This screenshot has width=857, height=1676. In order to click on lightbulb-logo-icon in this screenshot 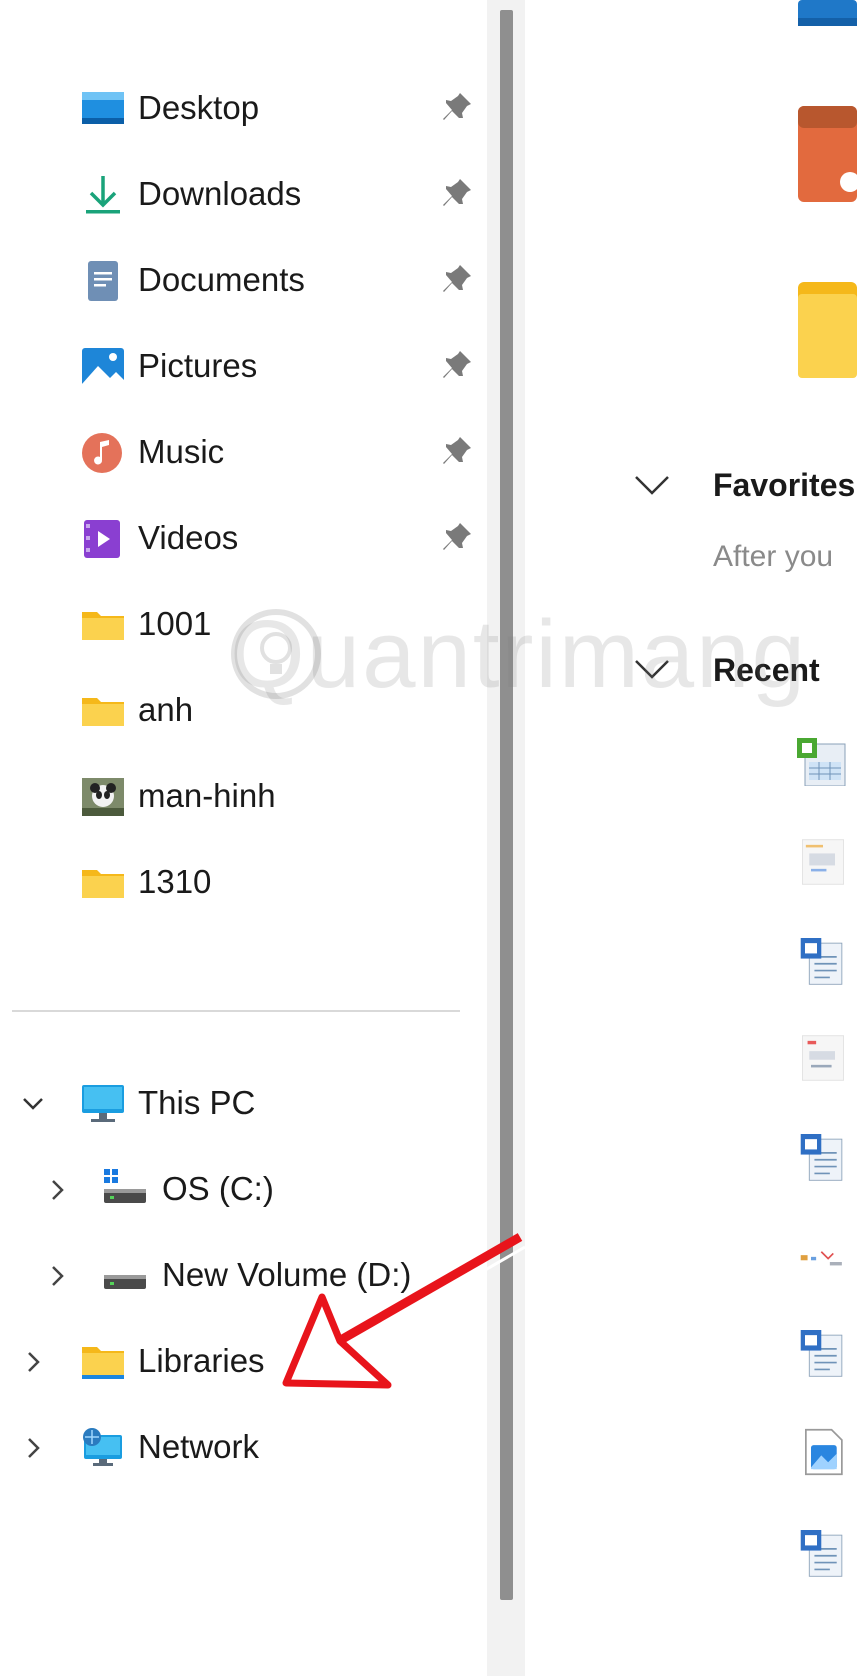, I will do `click(276, 654)`.